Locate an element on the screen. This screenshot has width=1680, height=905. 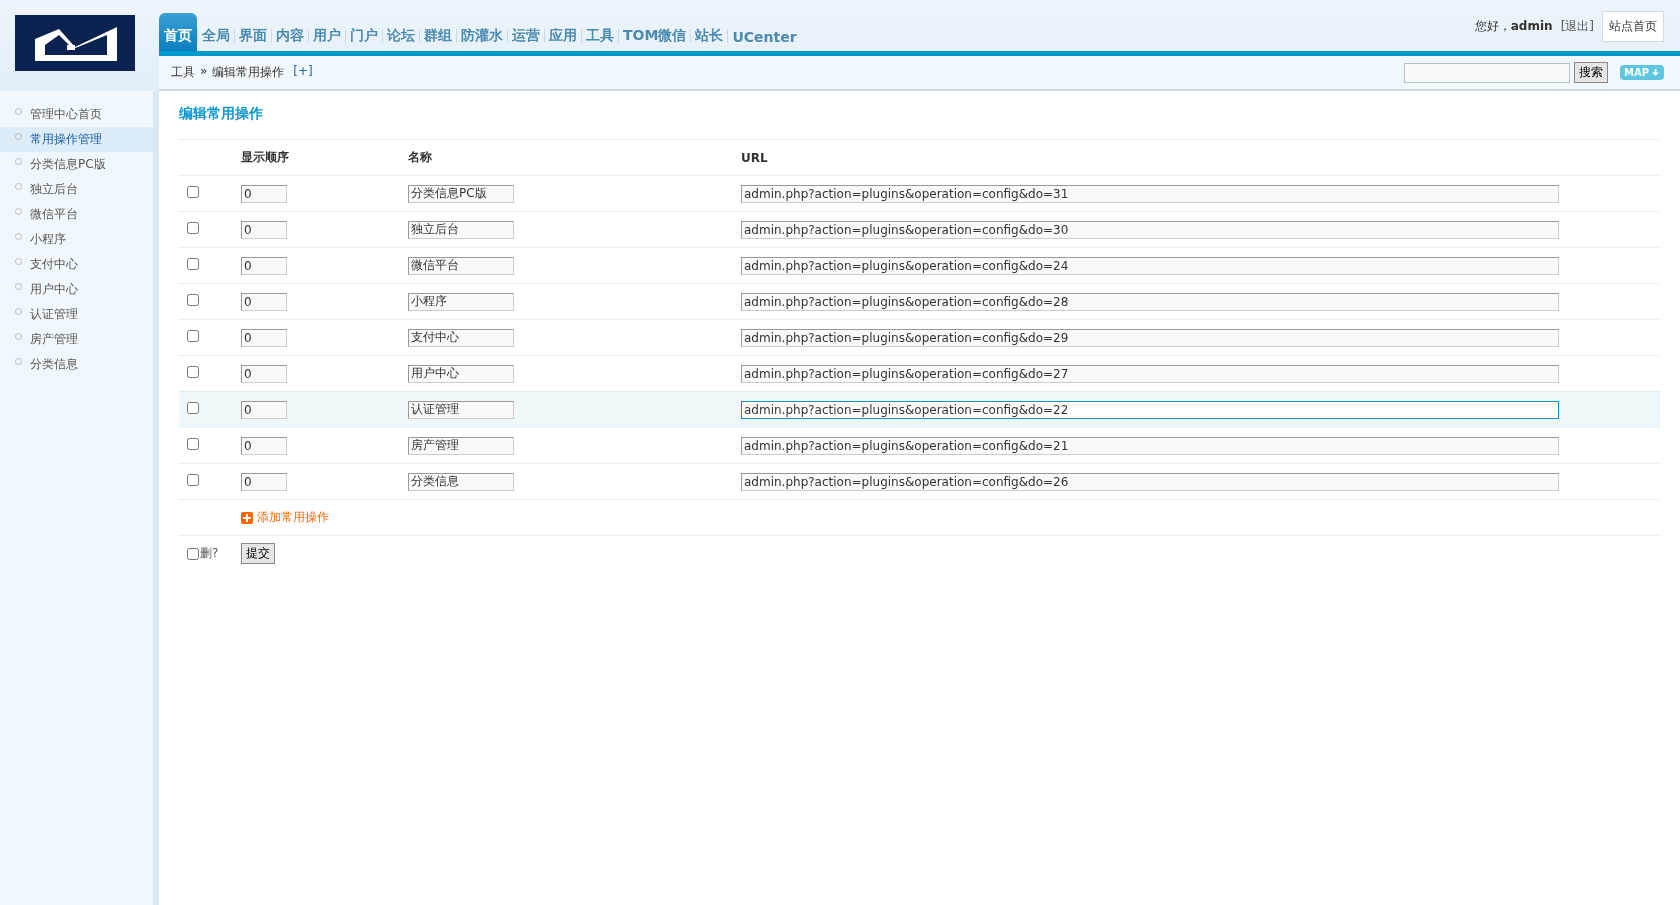
url-input: admin.php?action=plugins&operation=config&do=27 is located at coordinates (1150, 373).